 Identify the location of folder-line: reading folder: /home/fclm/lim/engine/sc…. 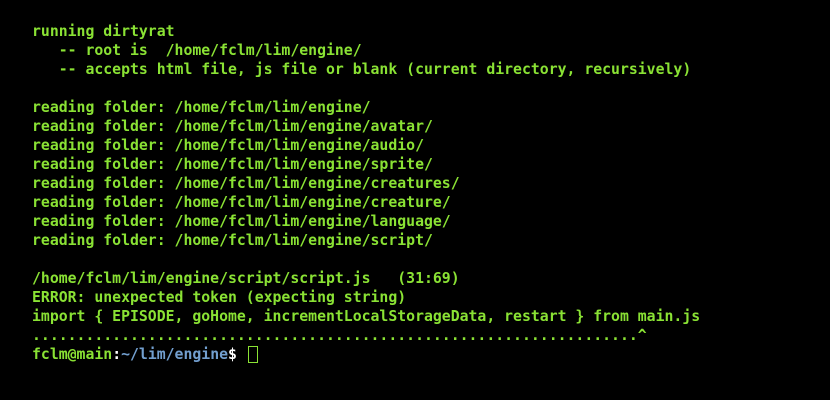
(232, 240).